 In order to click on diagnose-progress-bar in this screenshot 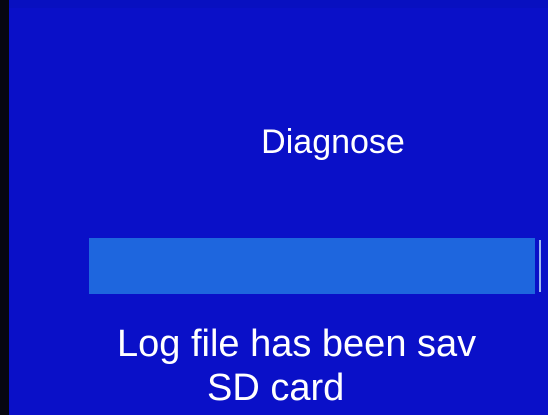, I will do `click(315, 266)`.